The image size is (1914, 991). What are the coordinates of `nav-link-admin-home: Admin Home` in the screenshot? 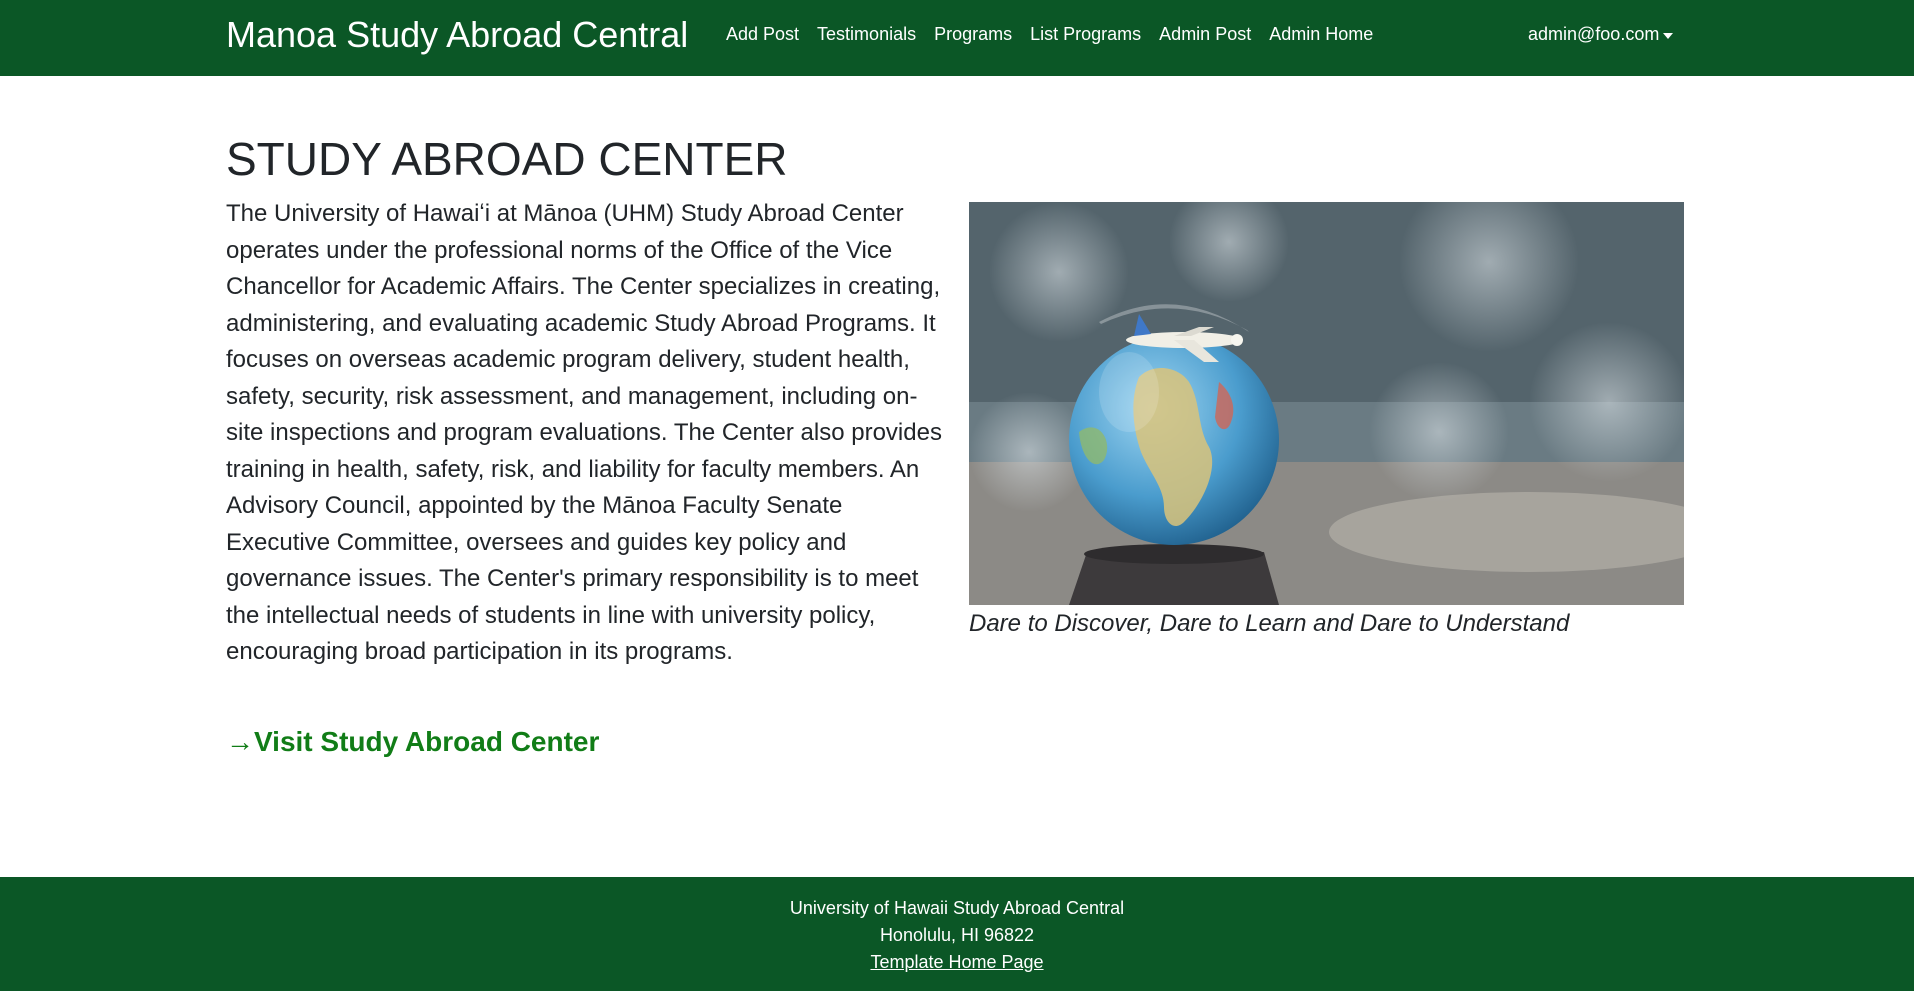 It's located at (1321, 34).